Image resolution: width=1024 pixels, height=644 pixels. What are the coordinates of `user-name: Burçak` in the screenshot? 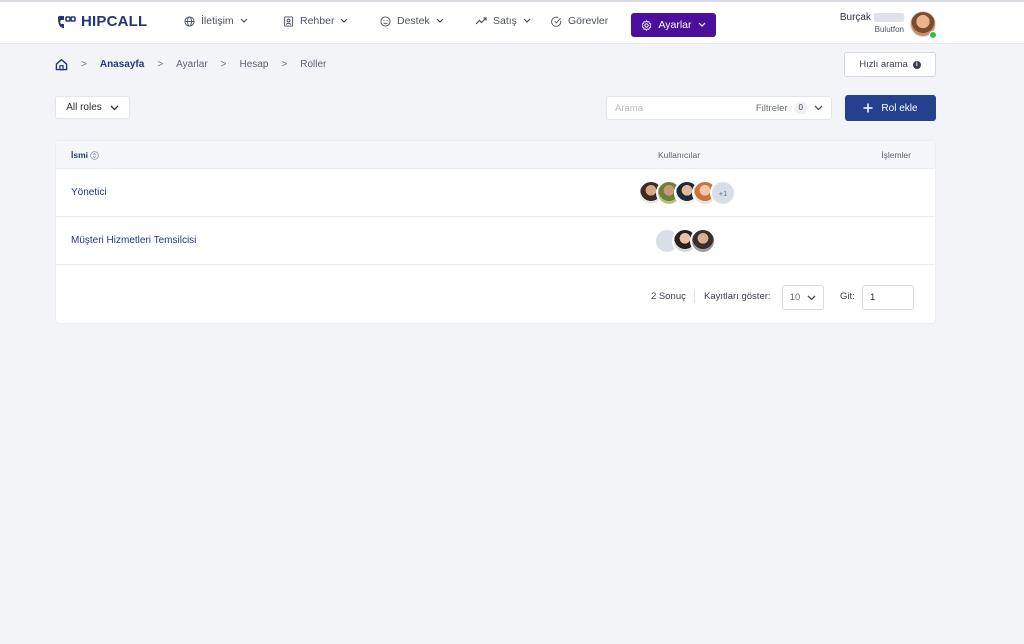 It's located at (855, 17).